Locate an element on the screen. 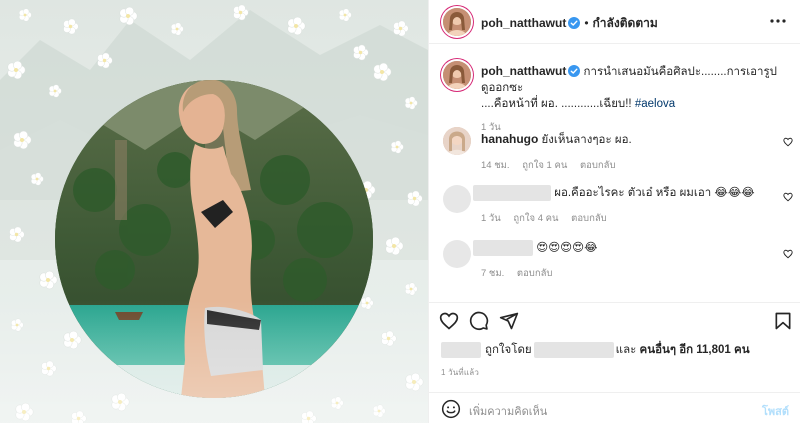 This screenshot has height=423, width=800. likes-summary: ถูกใจโดย และ คนอื่นๆ อีก 11,801 คน is located at coordinates (595, 350).